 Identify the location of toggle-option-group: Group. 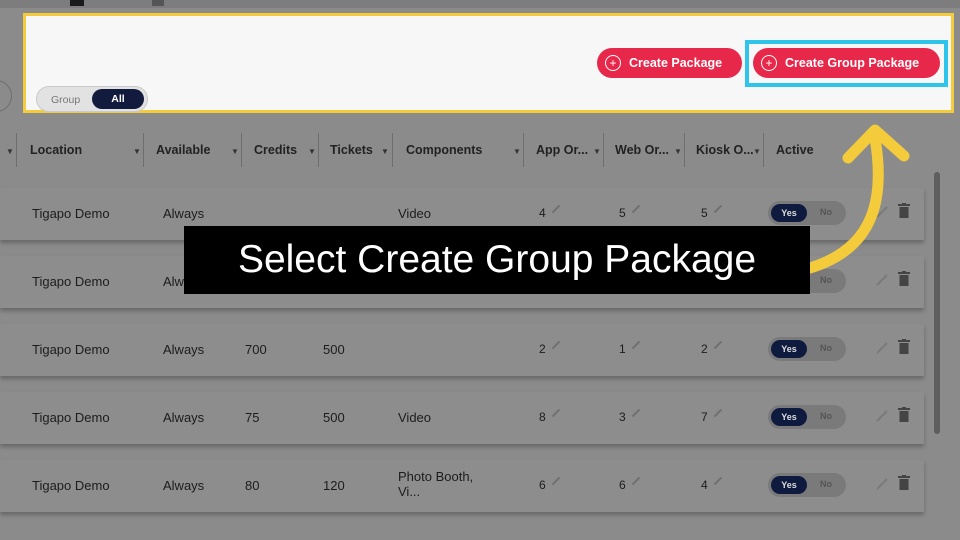
(65, 100).